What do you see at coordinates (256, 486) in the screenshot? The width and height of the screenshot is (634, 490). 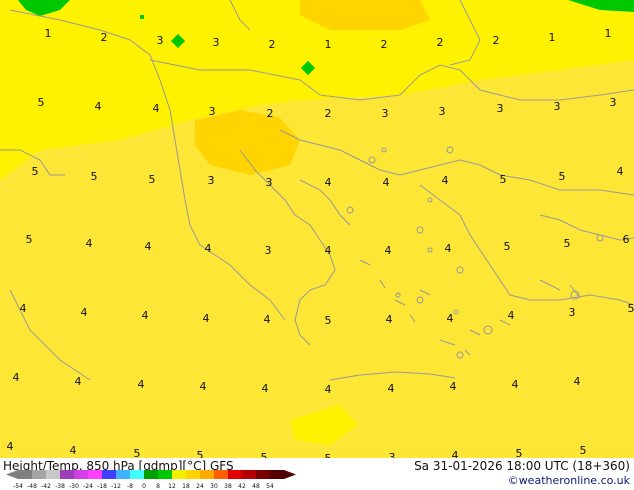 I see `colorbar-tick: 48` at bounding box center [256, 486].